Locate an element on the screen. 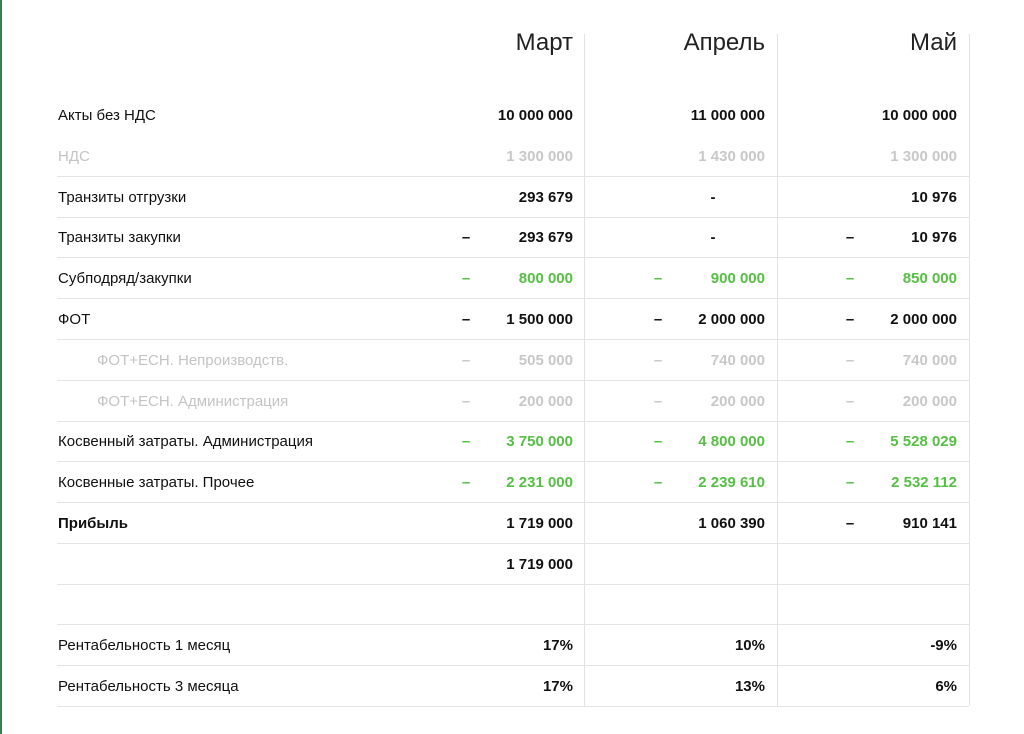  row-label: Рентабельность 1 месяц is located at coordinates (144, 645).